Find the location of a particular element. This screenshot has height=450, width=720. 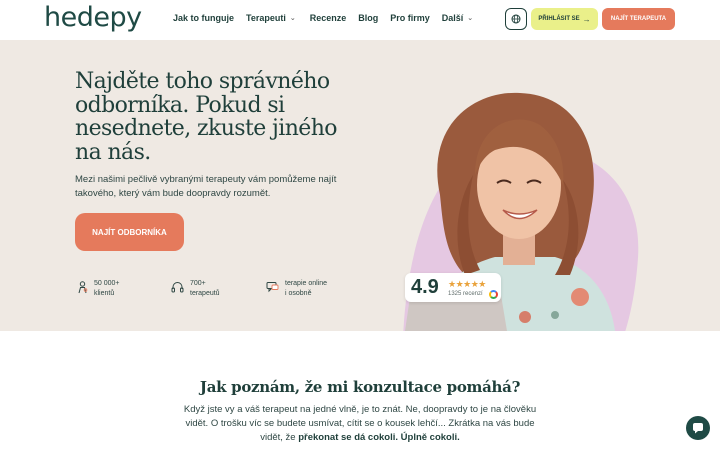

stat-online: terapie online i osobně is located at coordinates (296, 289).